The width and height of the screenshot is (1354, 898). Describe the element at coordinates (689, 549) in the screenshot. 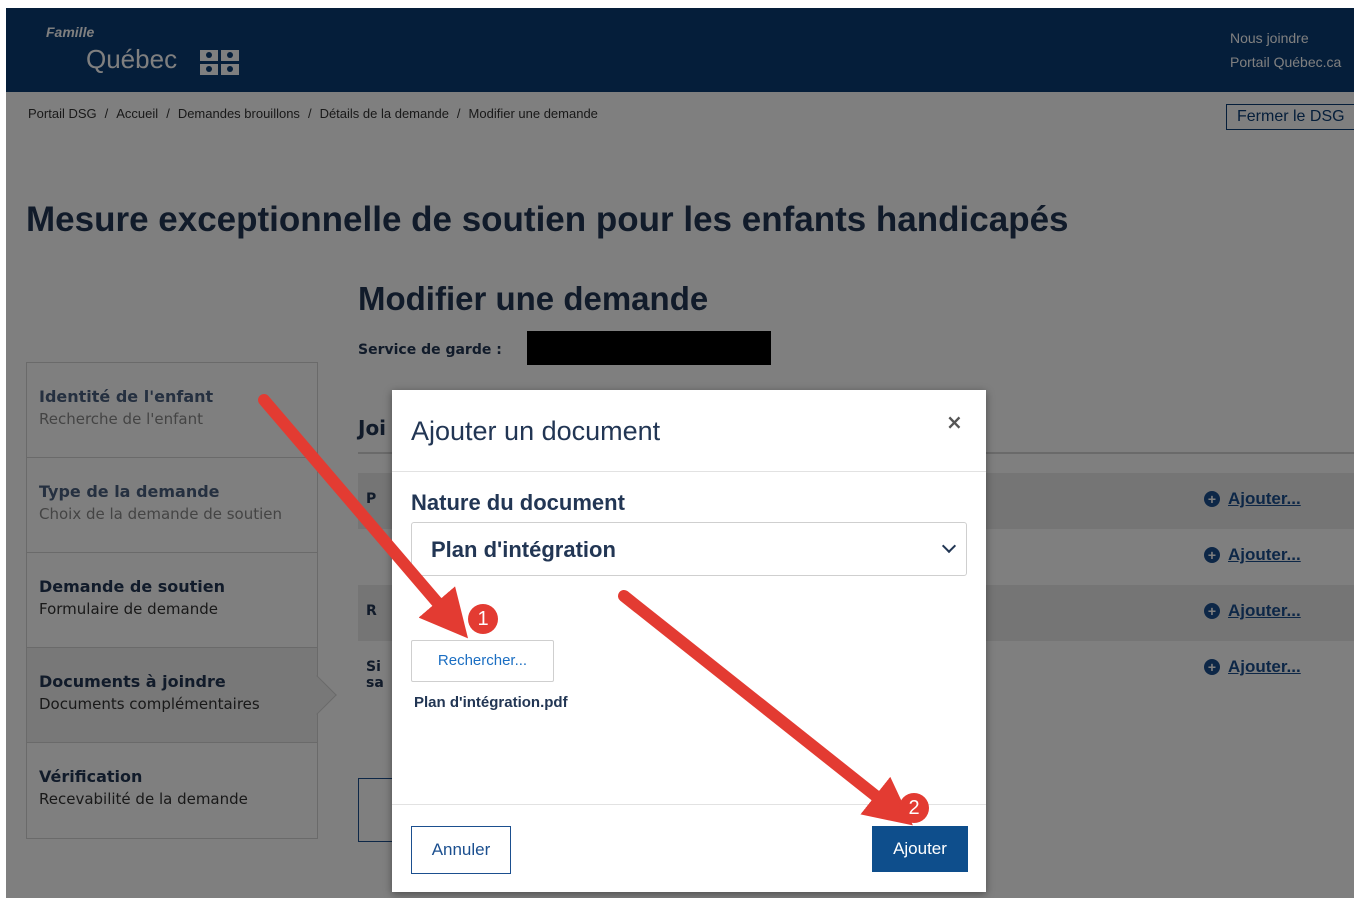

I see `nature-document-select: Plan d'intégration` at that location.